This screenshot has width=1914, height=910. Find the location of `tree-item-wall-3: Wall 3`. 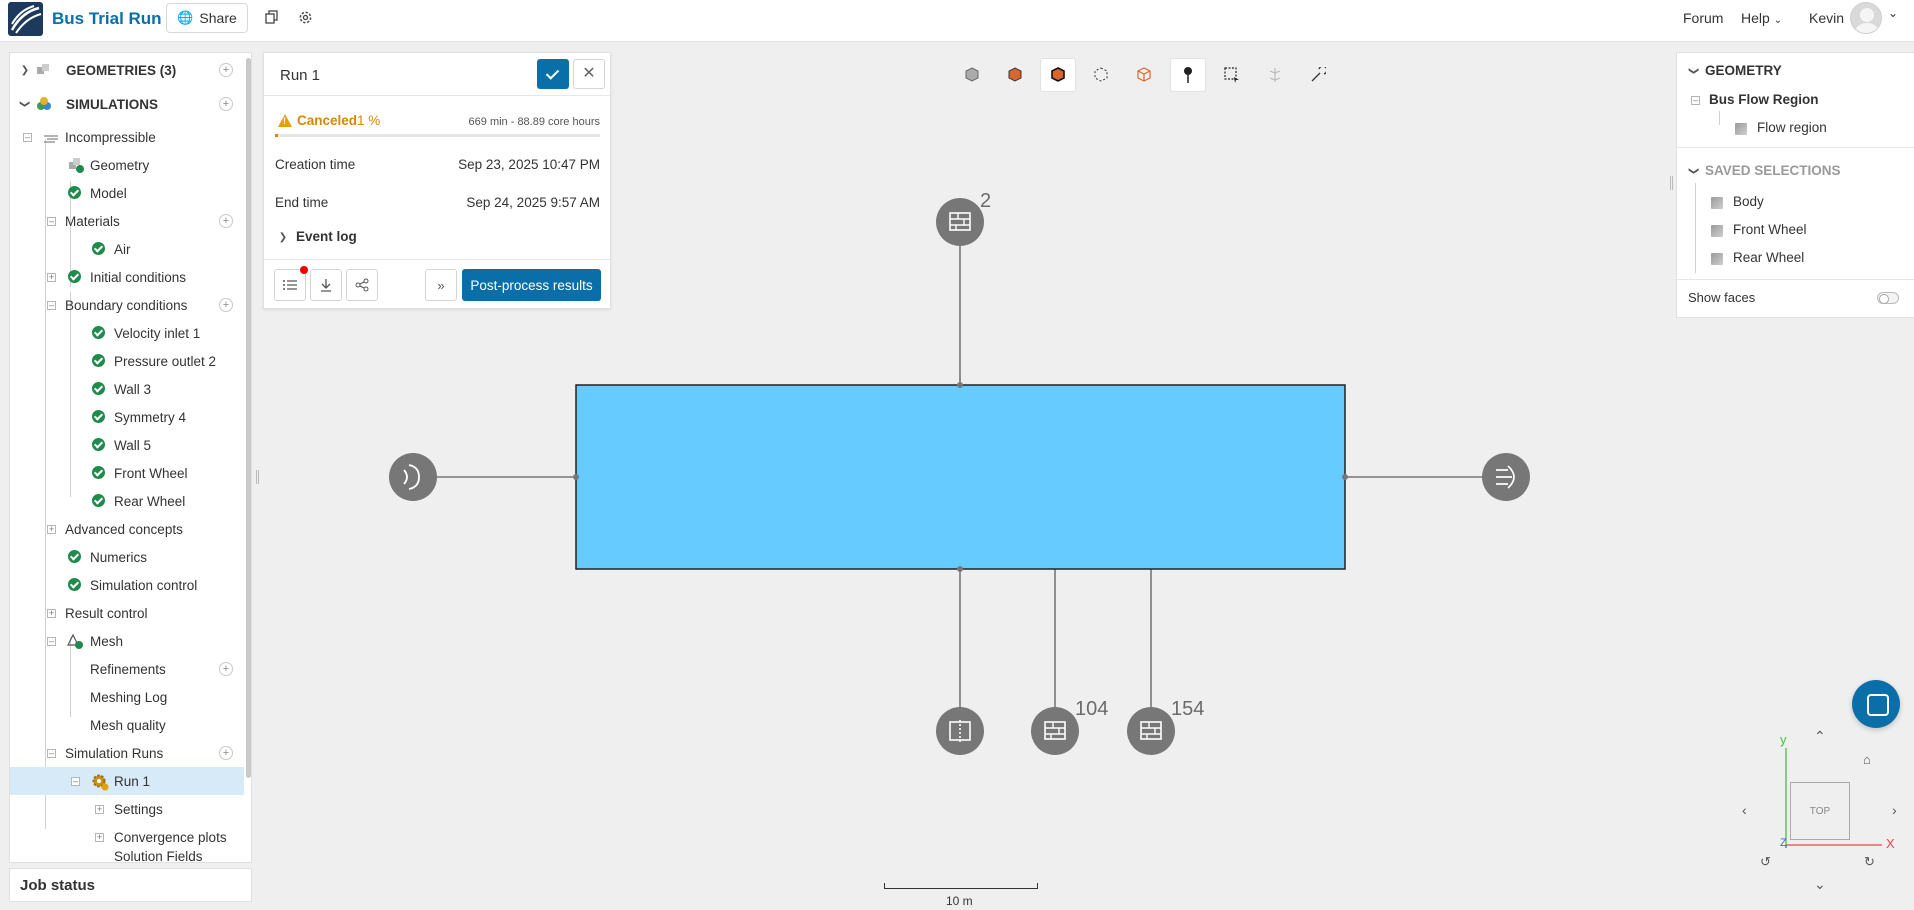

tree-item-wall-3: Wall 3 is located at coordinates (127, 389).